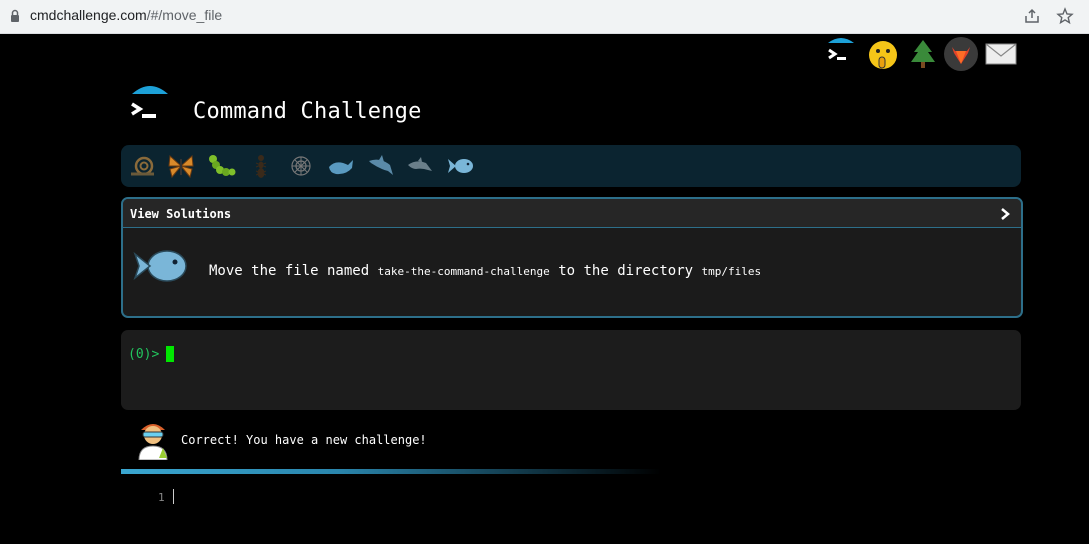  I want to click on share-icon, so click(1032, 16).